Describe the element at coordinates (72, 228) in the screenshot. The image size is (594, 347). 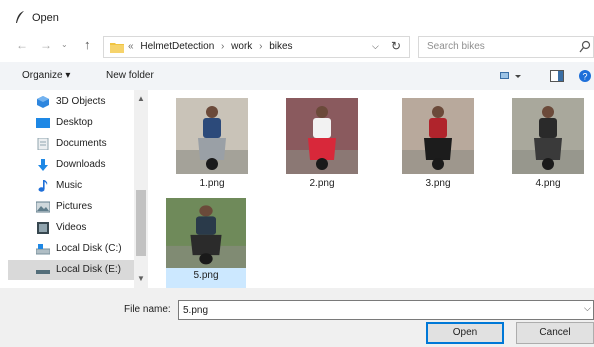
I see `sidebar-item-videos: Videos` at that location.